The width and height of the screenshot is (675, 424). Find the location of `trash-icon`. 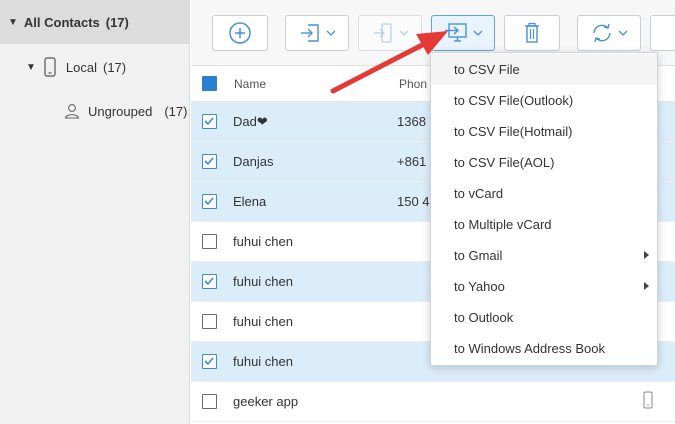

trash-icon is located at coordinates (532, 32).